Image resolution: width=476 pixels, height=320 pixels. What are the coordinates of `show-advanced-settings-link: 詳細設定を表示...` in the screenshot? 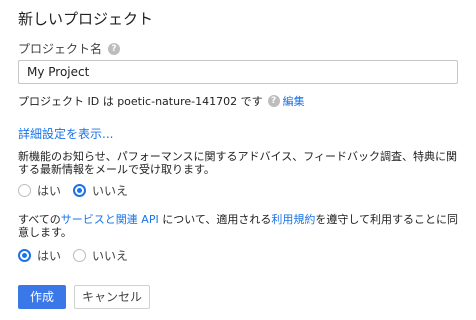 It's located at (65, 133).